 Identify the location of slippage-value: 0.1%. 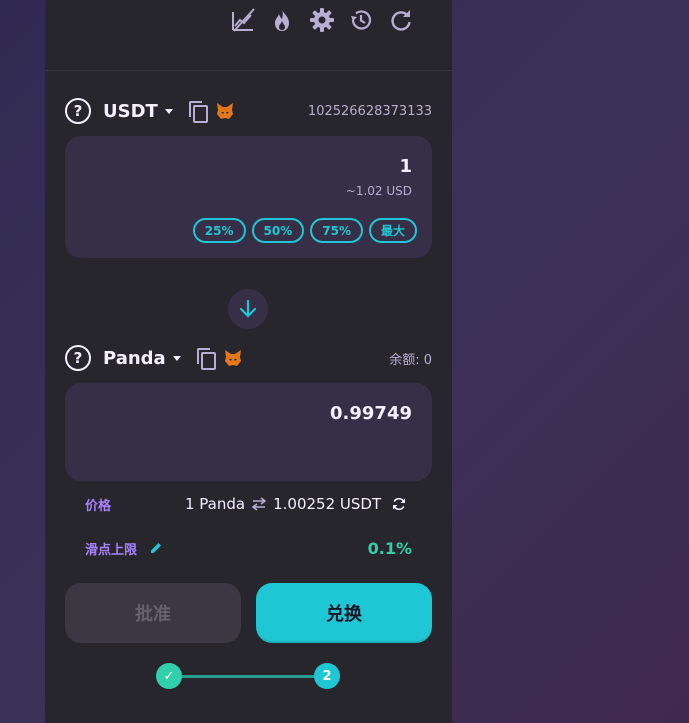
(389, 548).